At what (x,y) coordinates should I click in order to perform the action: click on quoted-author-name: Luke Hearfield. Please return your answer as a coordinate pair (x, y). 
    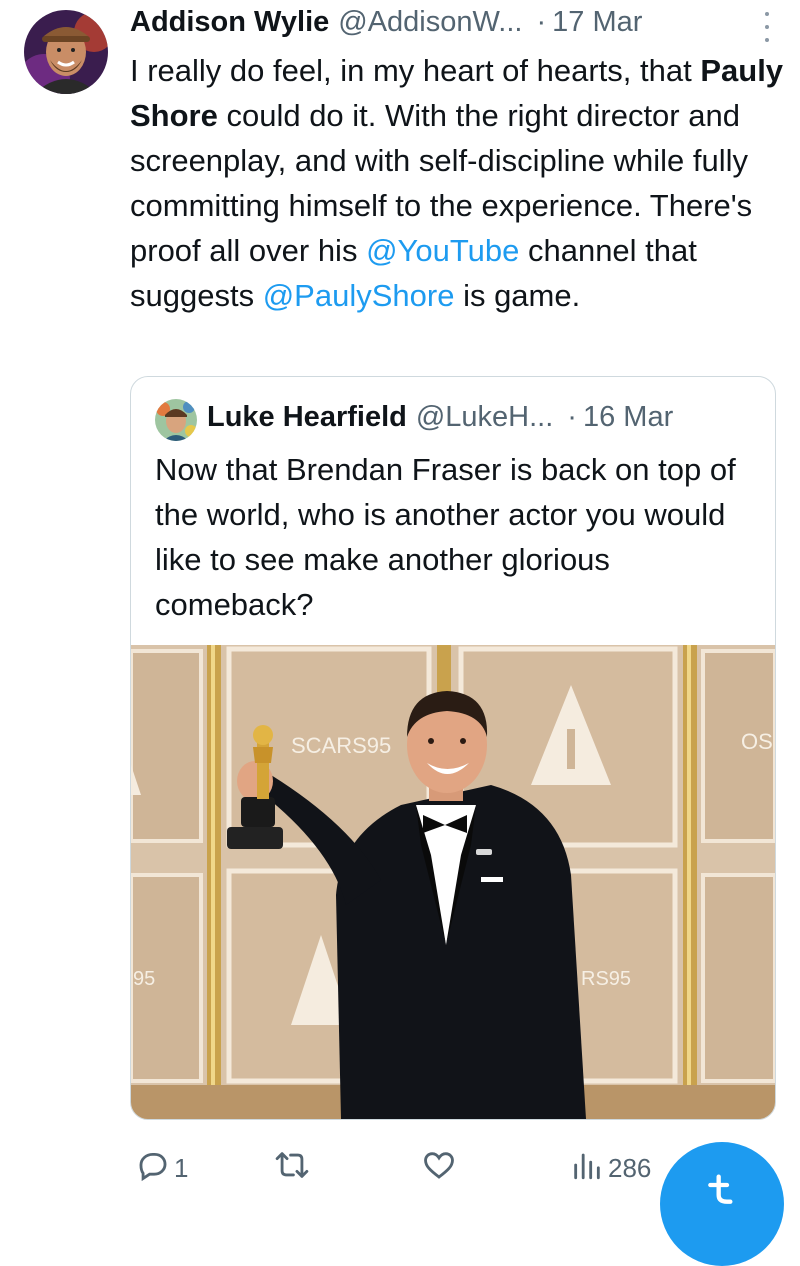
    Looking at the image, I should click on (307, 417).